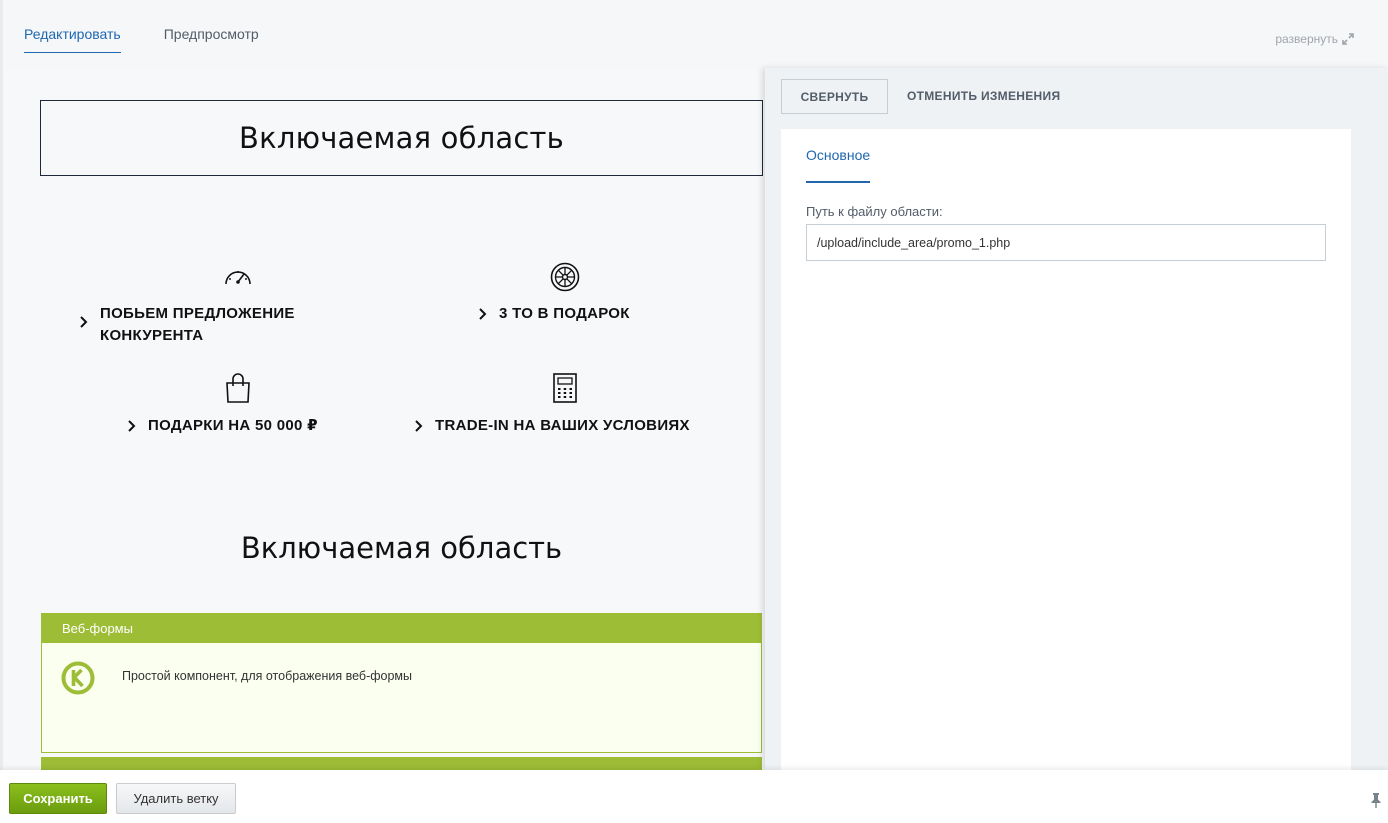  I want to click on save-button: Сохранить, so click(58, 798).